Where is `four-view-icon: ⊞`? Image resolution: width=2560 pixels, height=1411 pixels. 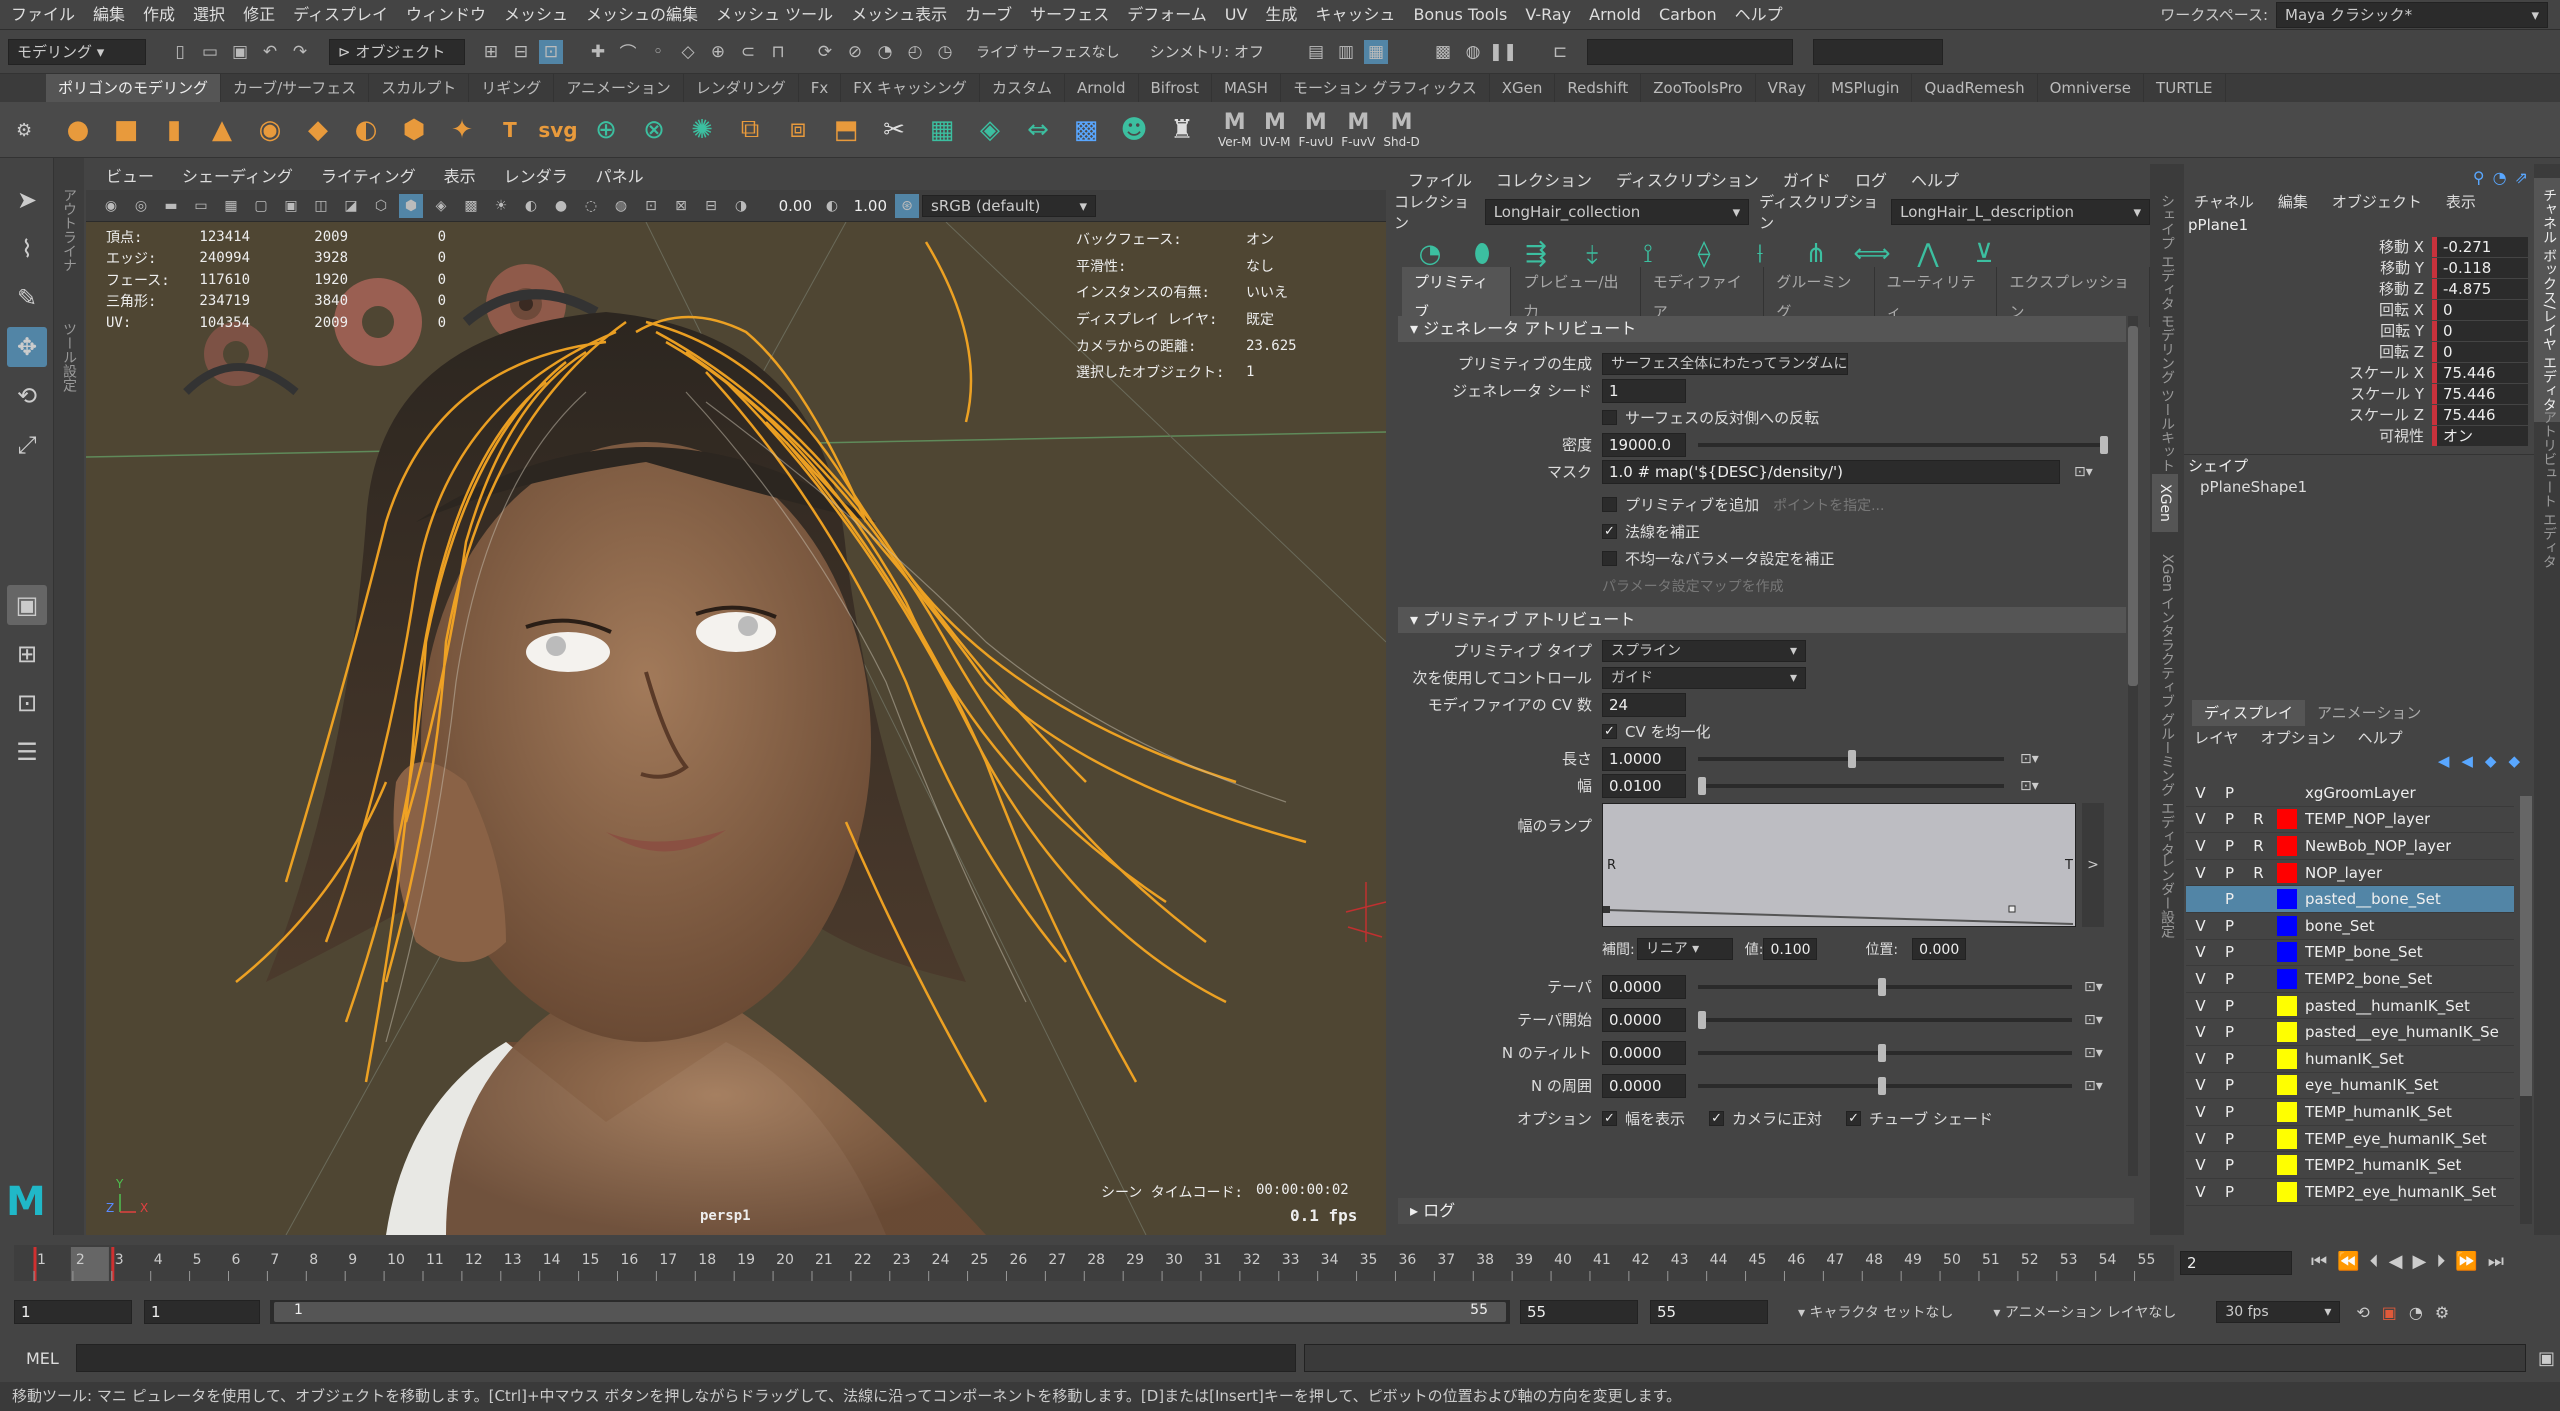
four-view-icon: ⊞ is located at coordinates (27, 654).